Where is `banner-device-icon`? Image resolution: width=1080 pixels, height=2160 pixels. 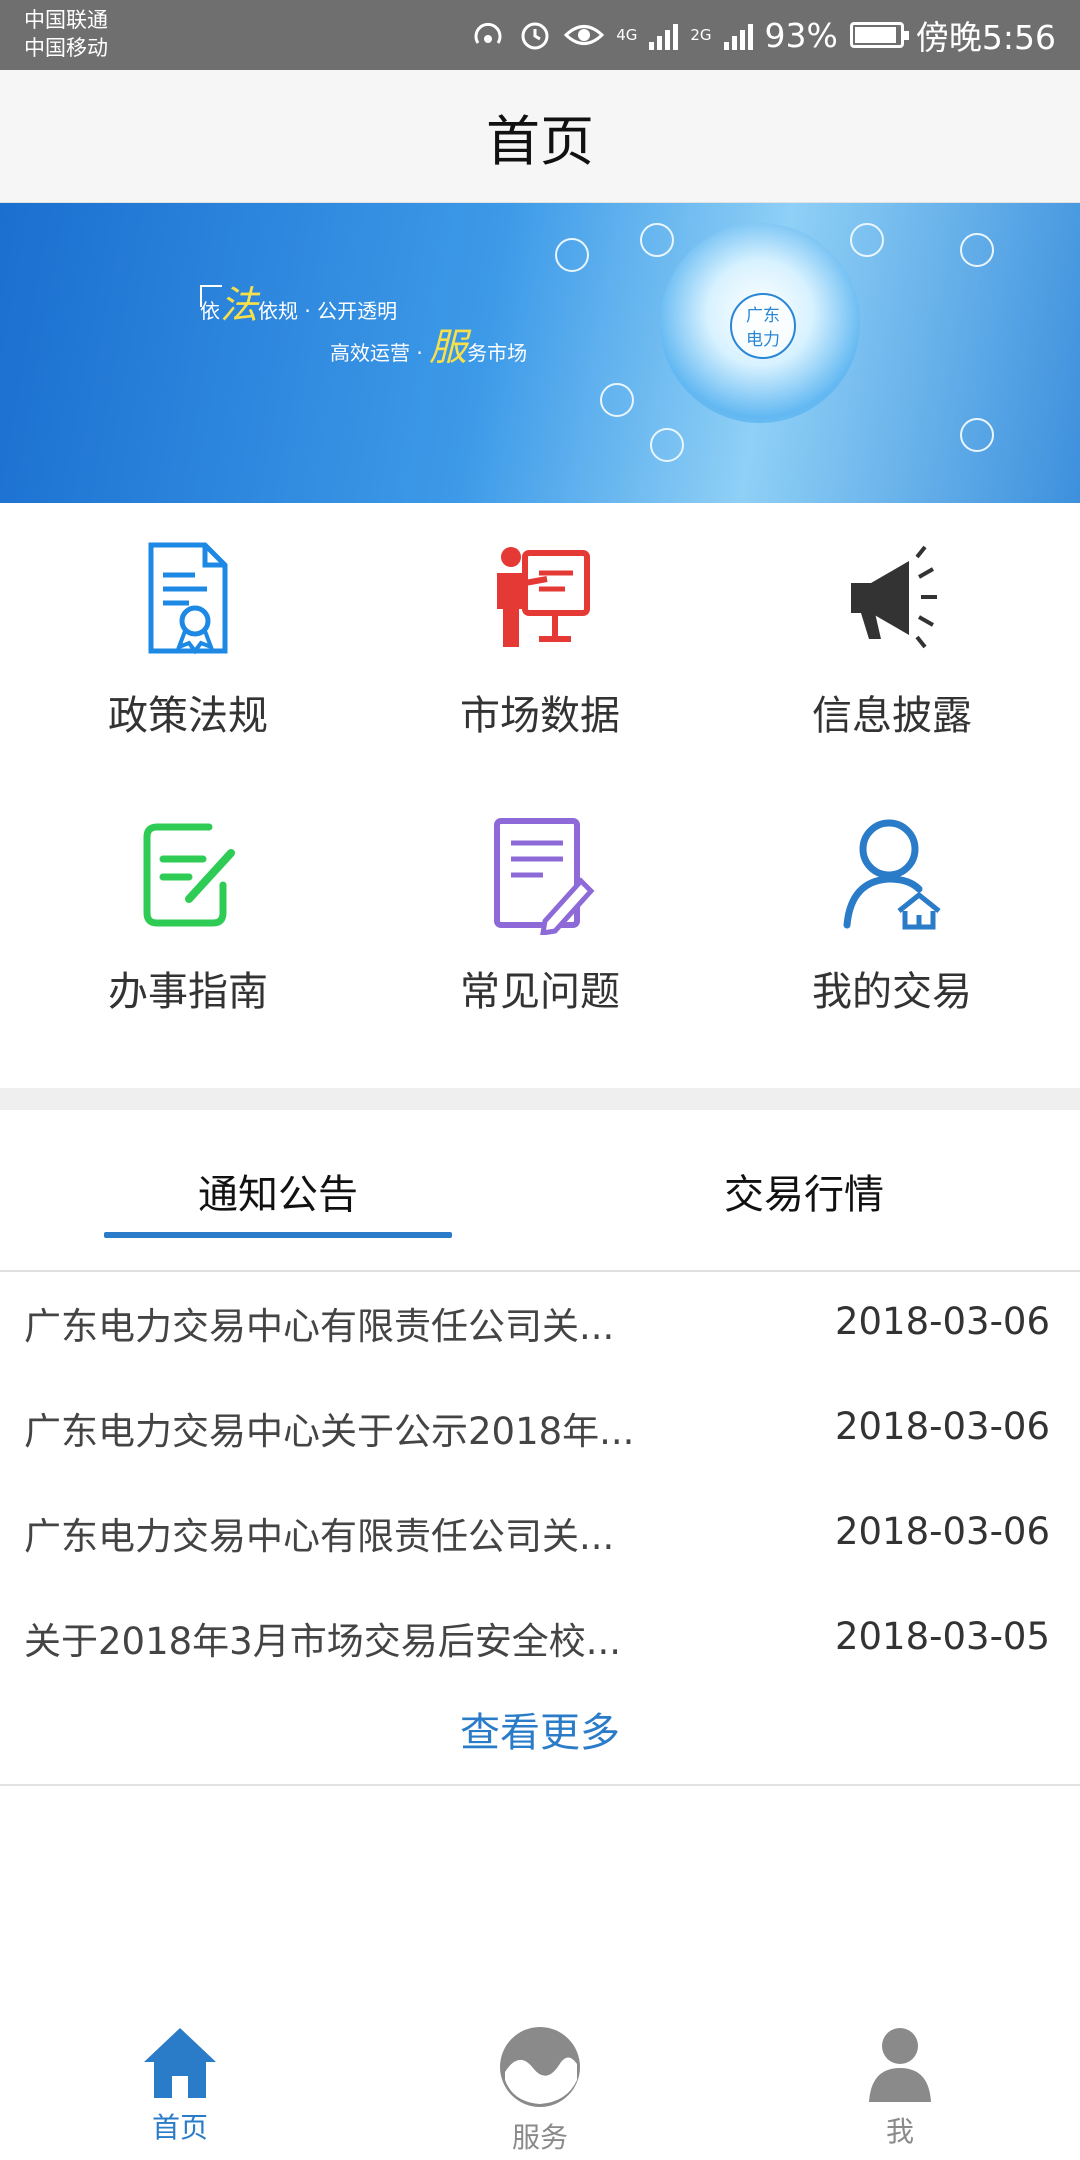
banner-device-icon is located at coordinates (977, 435).